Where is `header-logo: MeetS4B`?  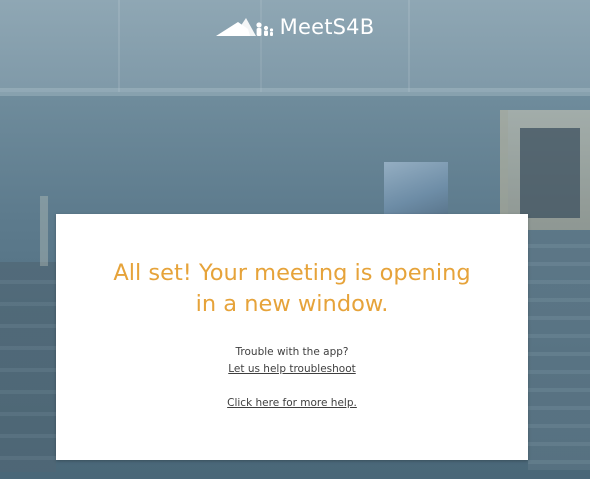
header-logo: MeetS4B is located at coordinates (295, 27).